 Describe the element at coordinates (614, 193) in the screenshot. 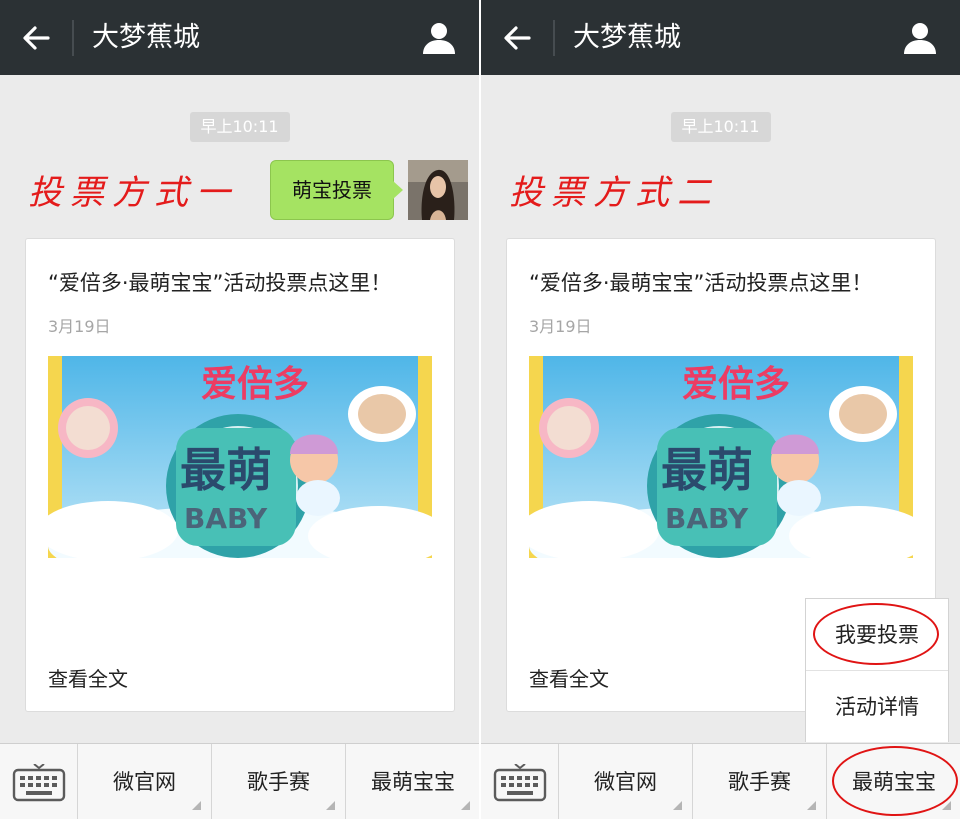

I see `vote-method-annotation: 投票方式二` at that location.